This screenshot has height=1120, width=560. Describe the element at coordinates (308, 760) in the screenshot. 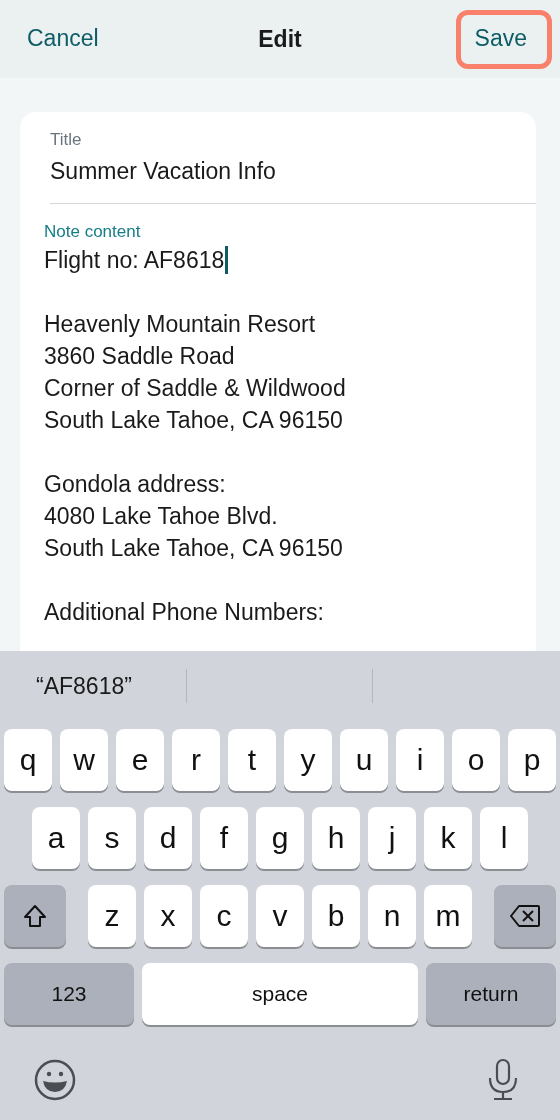

I see `keyboard-key: y` at that location.